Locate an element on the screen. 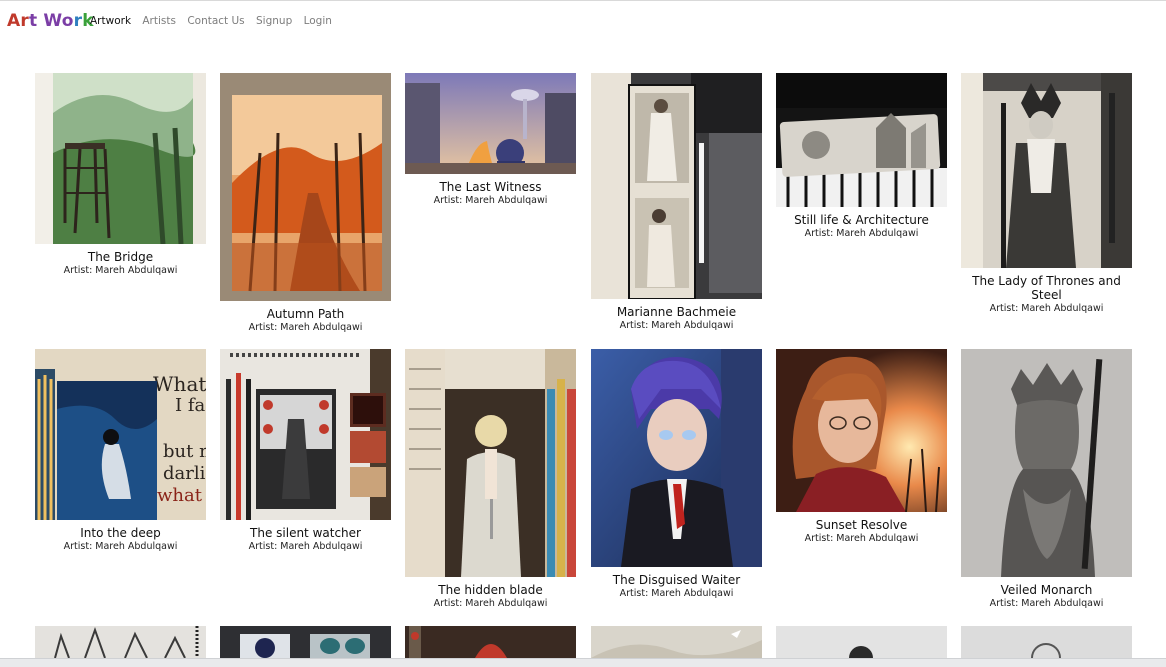  artwork-card-sunset-resolve: Sunset Resolve Artist: Mareh Abdulqawi is located at coordinates (861, 447).